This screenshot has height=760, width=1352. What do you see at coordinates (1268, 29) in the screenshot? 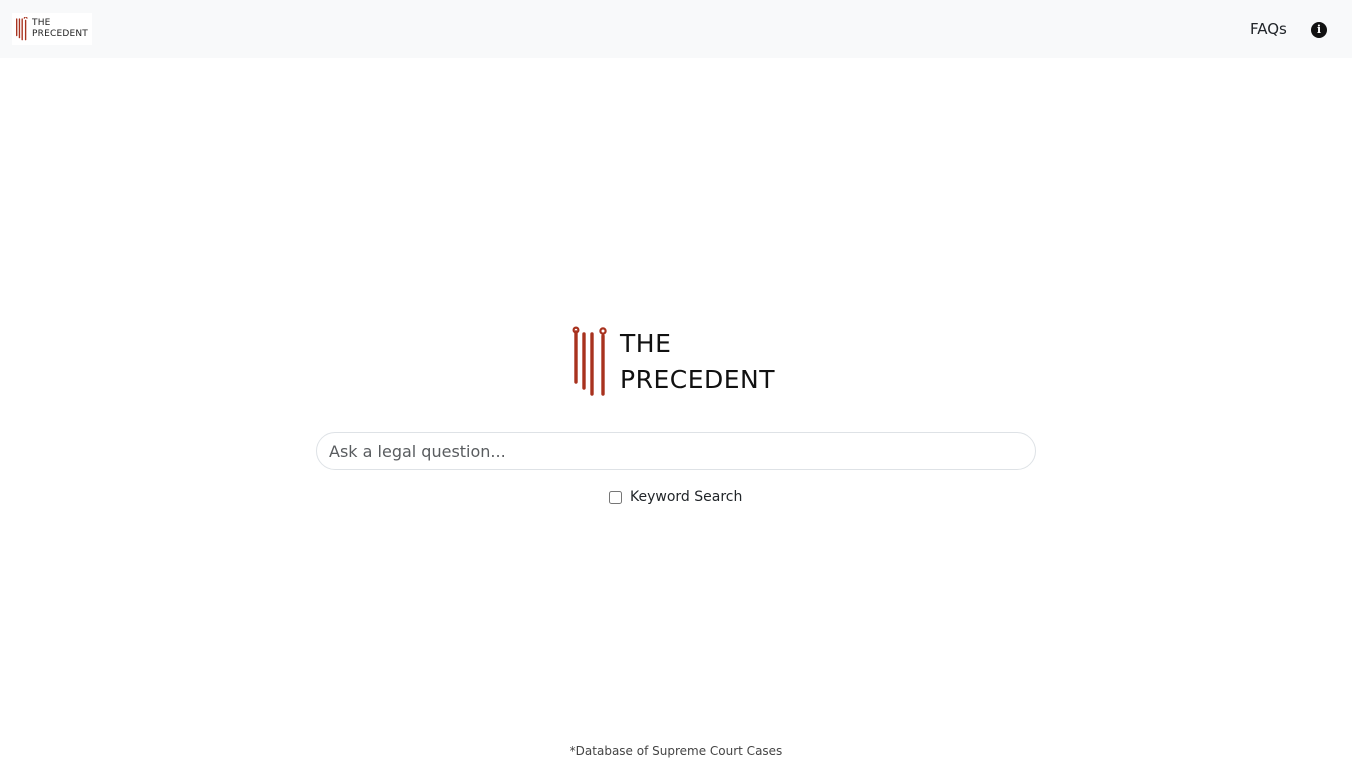
I see `faqs-link: FAQs` at bounding box center [1268, 29].